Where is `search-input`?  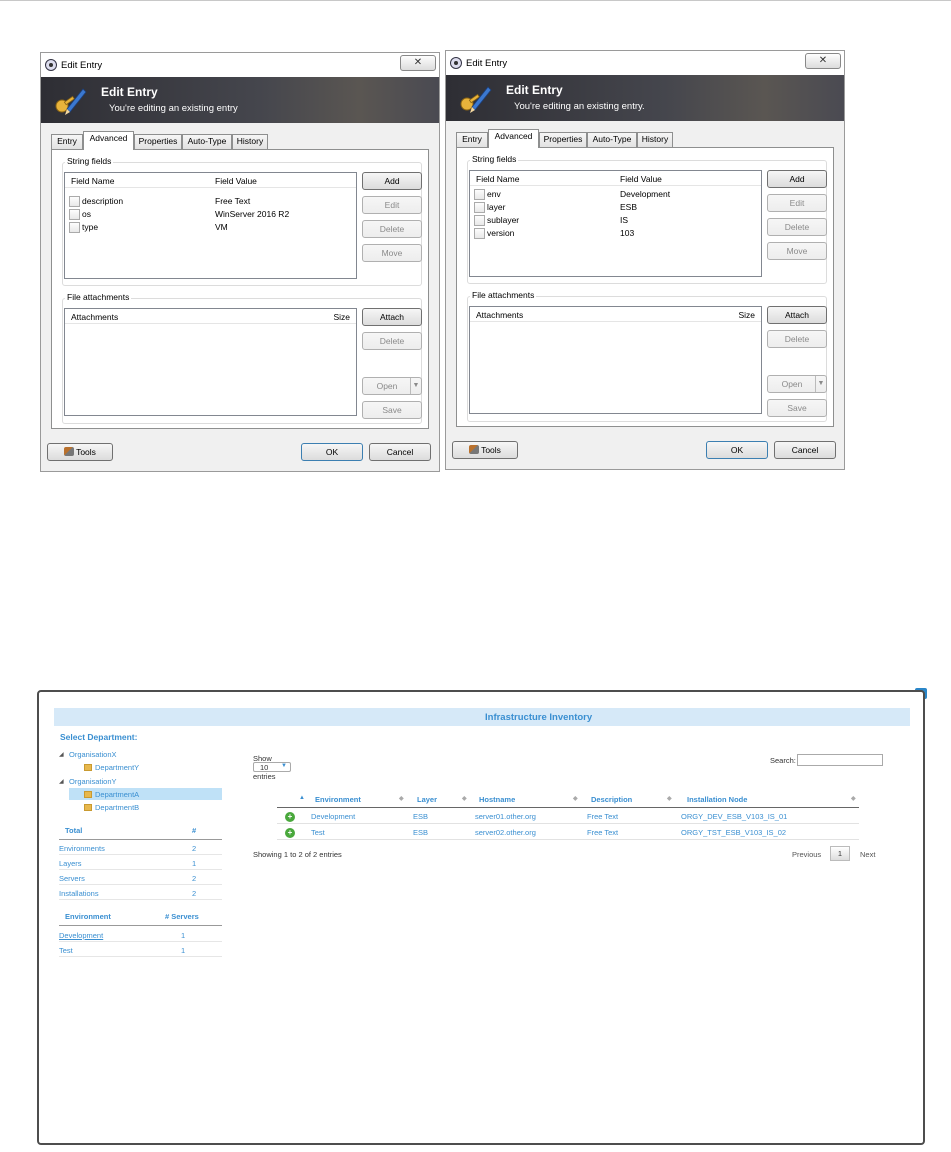 search-input is located at coordinates (840, 760).